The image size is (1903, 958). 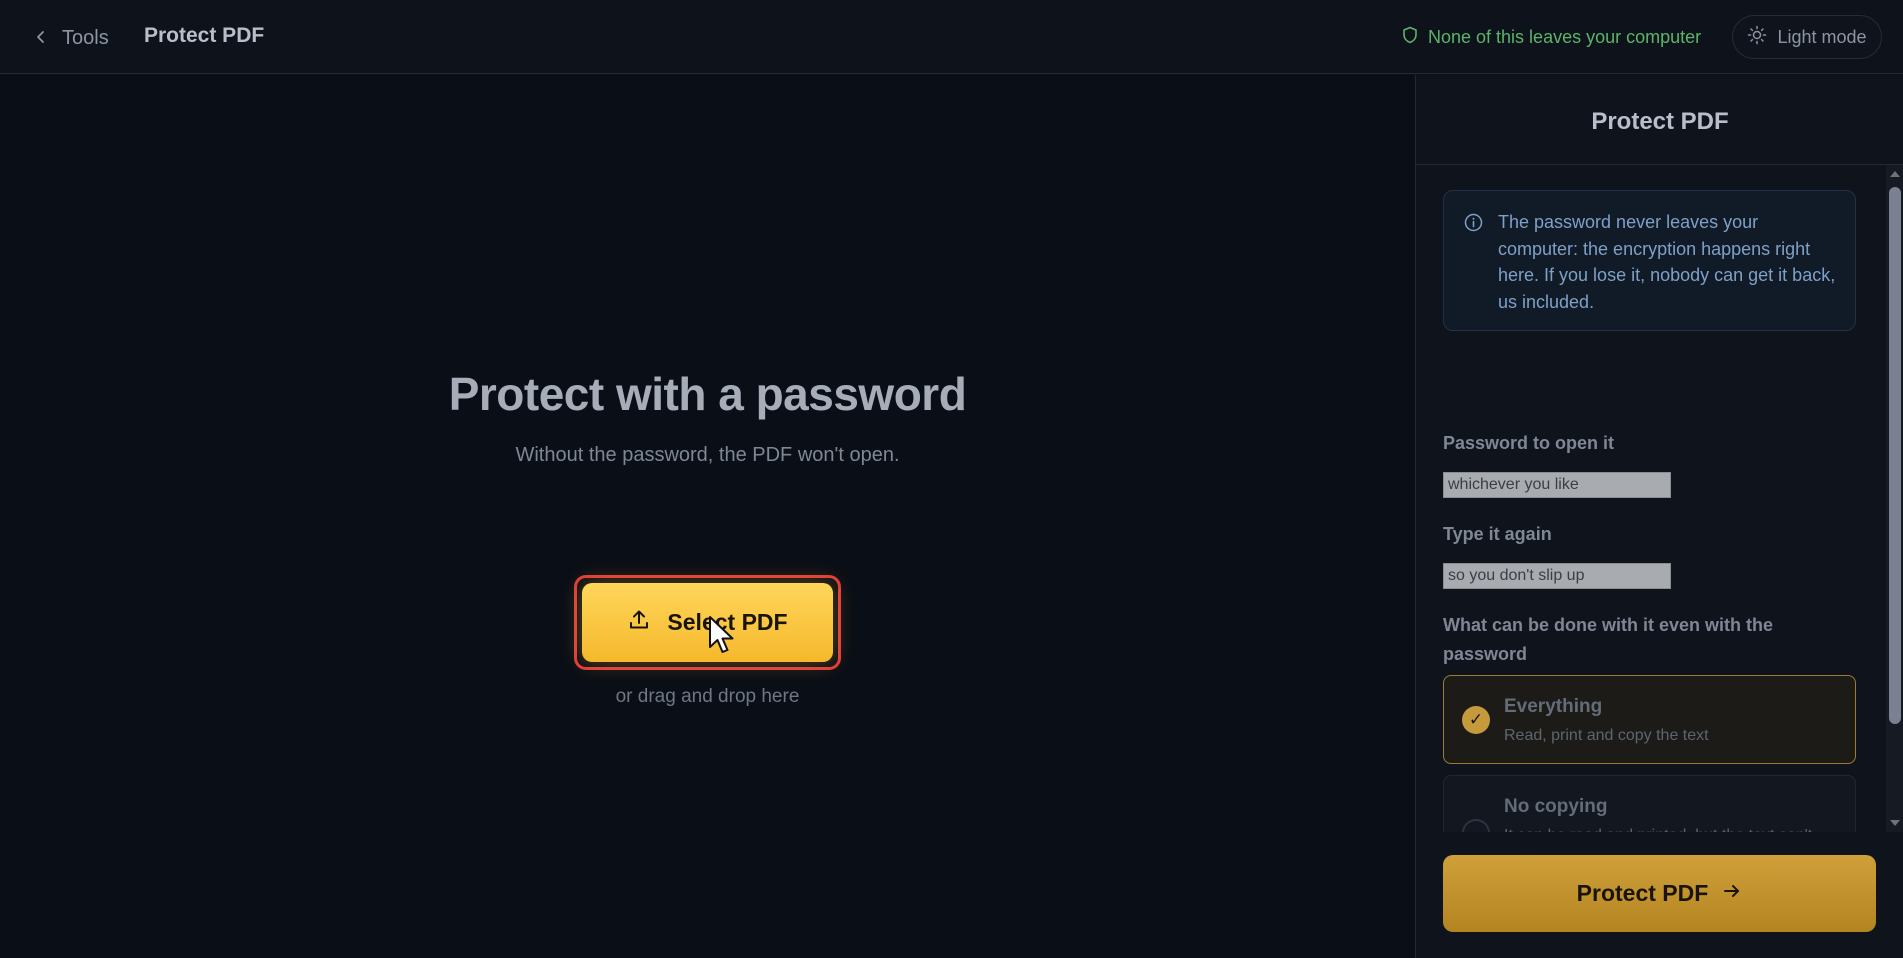 I want to click on scrollbar-thumb, so click(x=1895, y=455).